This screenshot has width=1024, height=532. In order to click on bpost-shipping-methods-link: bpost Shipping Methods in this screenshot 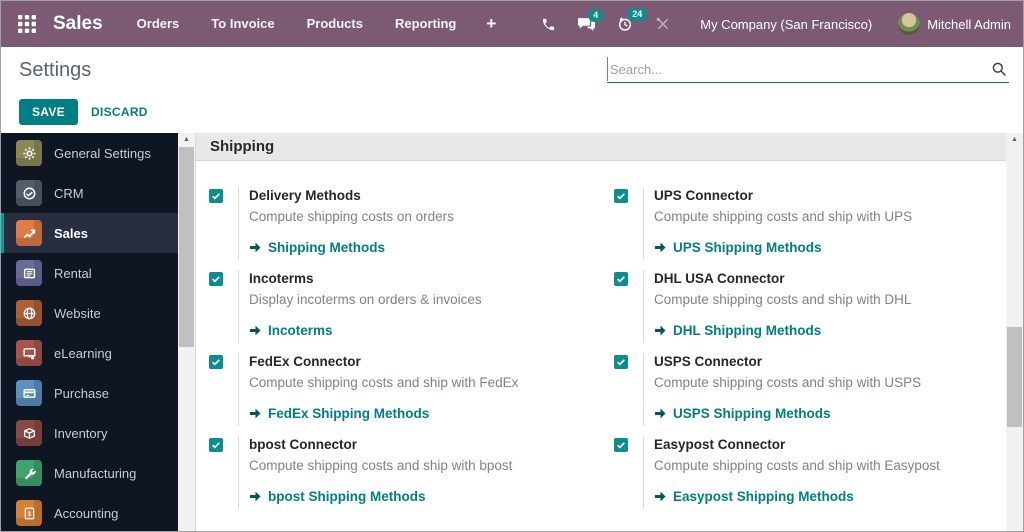, I will do `click(380, 496)`.